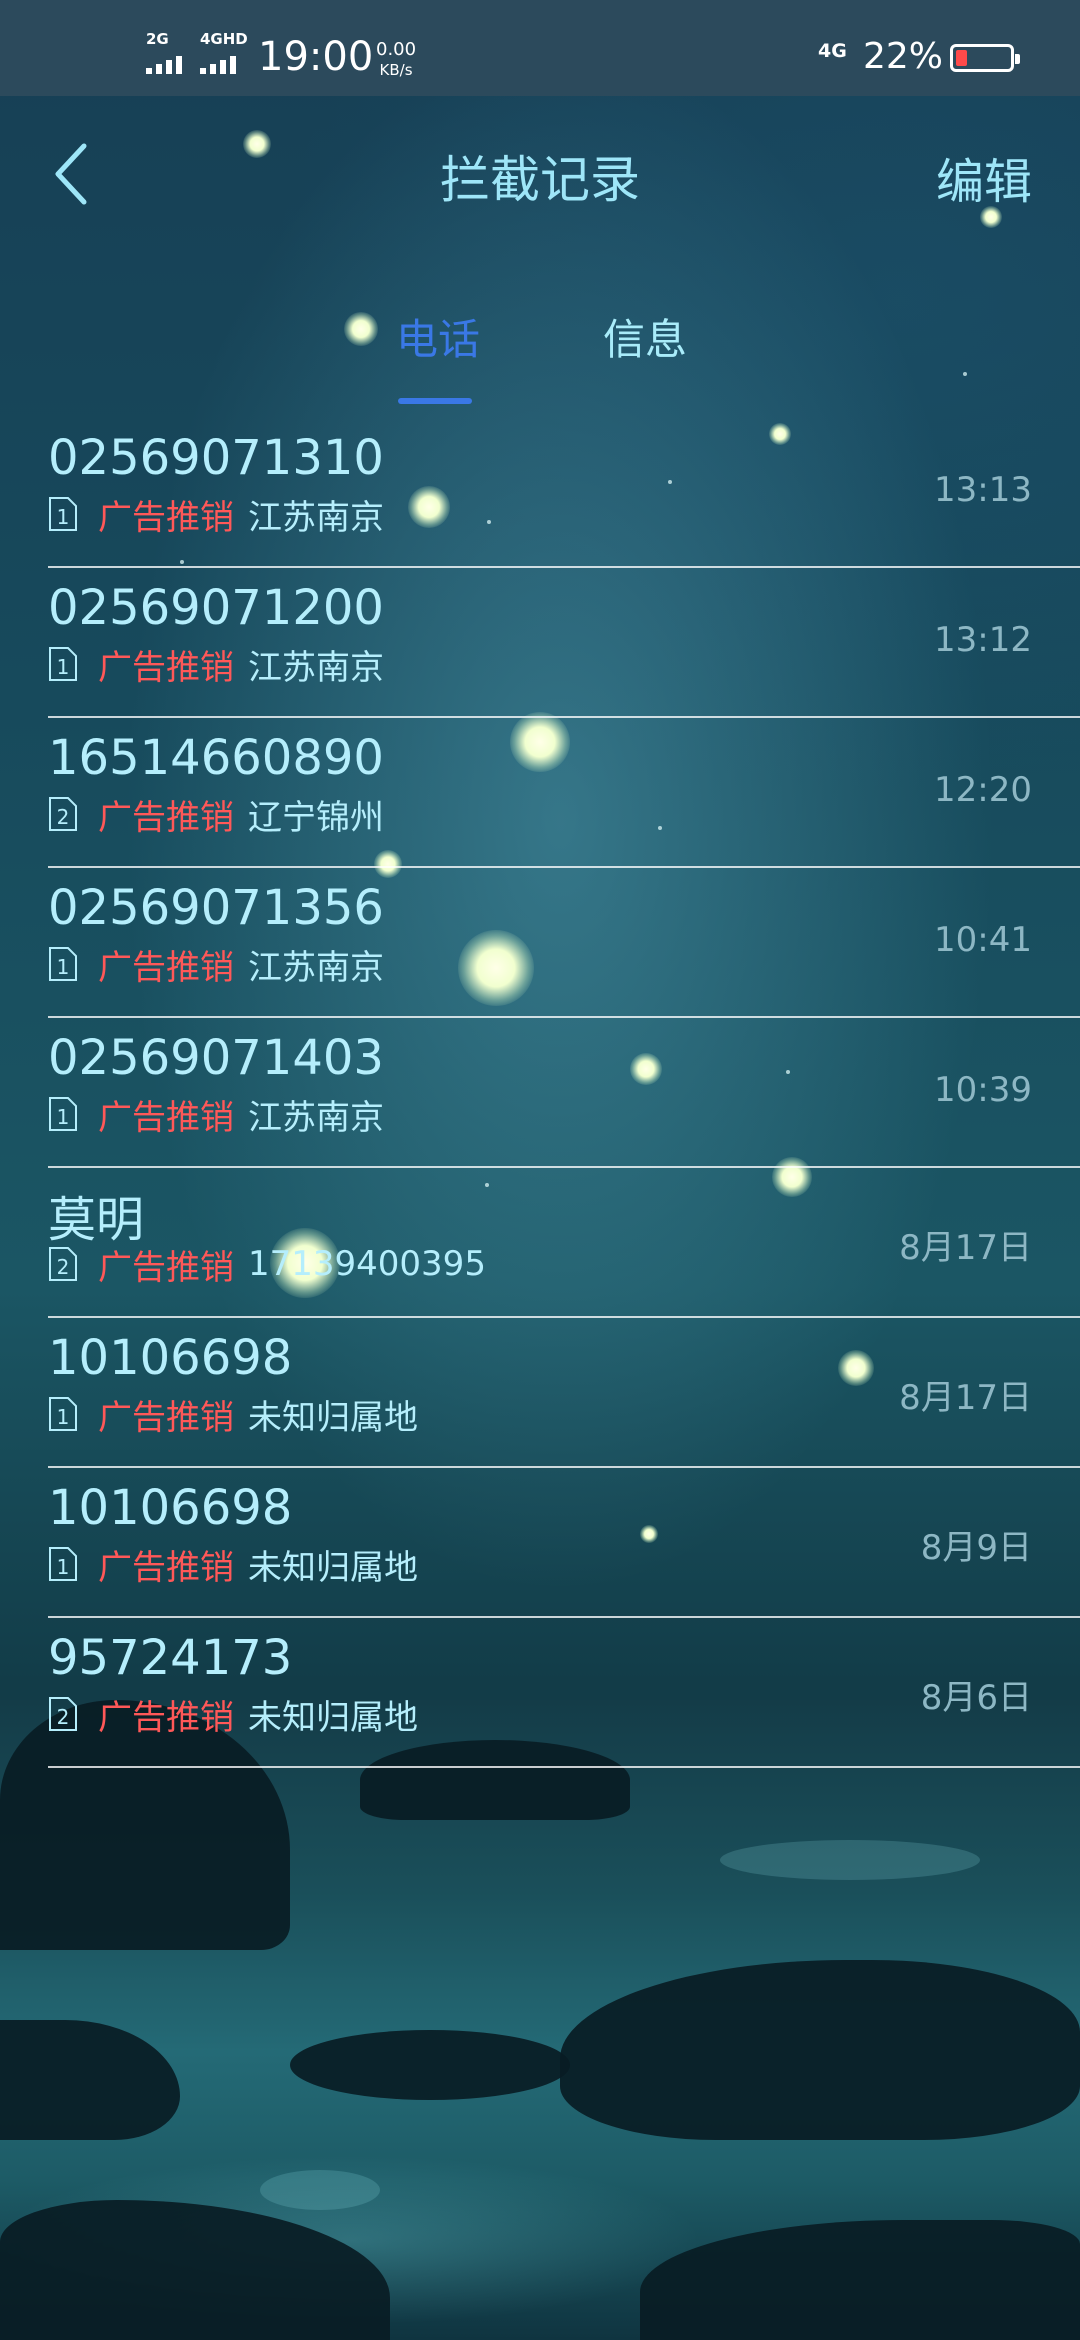 This screenshot has height=2340, width=1080. What do you see at coordinates (983, 490) in the screenshot?
I see `call-time: 13:13` at bounding box center [983, 490].